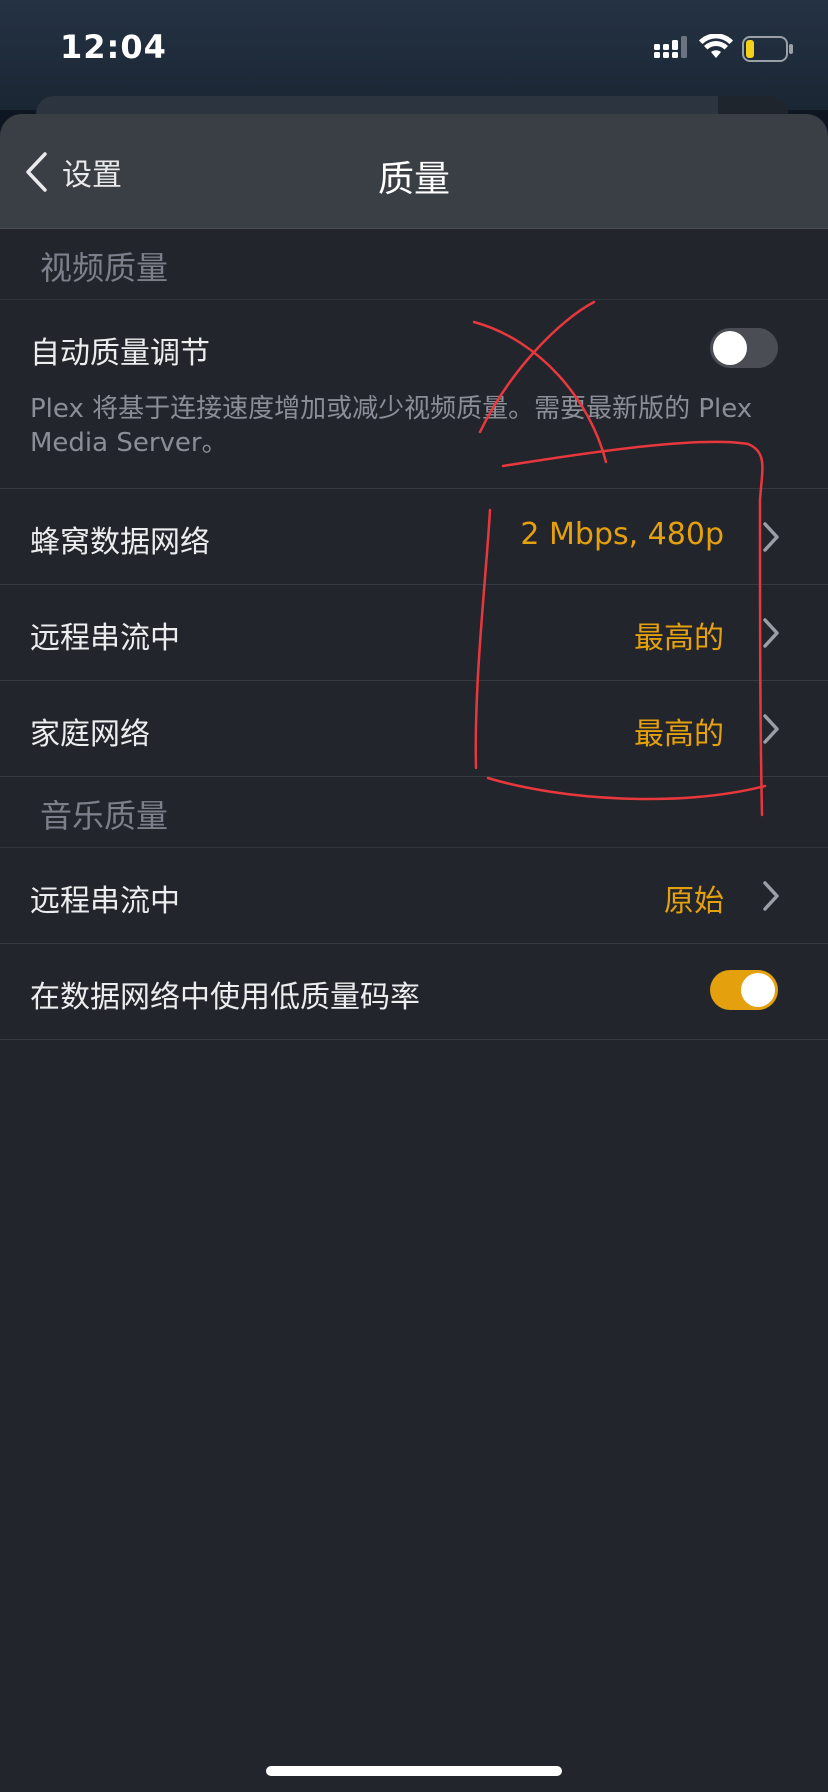 Image resolution: width=828 pixels, height=1792 pixels. What do you see at coordinates (414, 812) in the screenshot?
I see `music-quality-header: 音乐质量` at bounding box center [414, 812].